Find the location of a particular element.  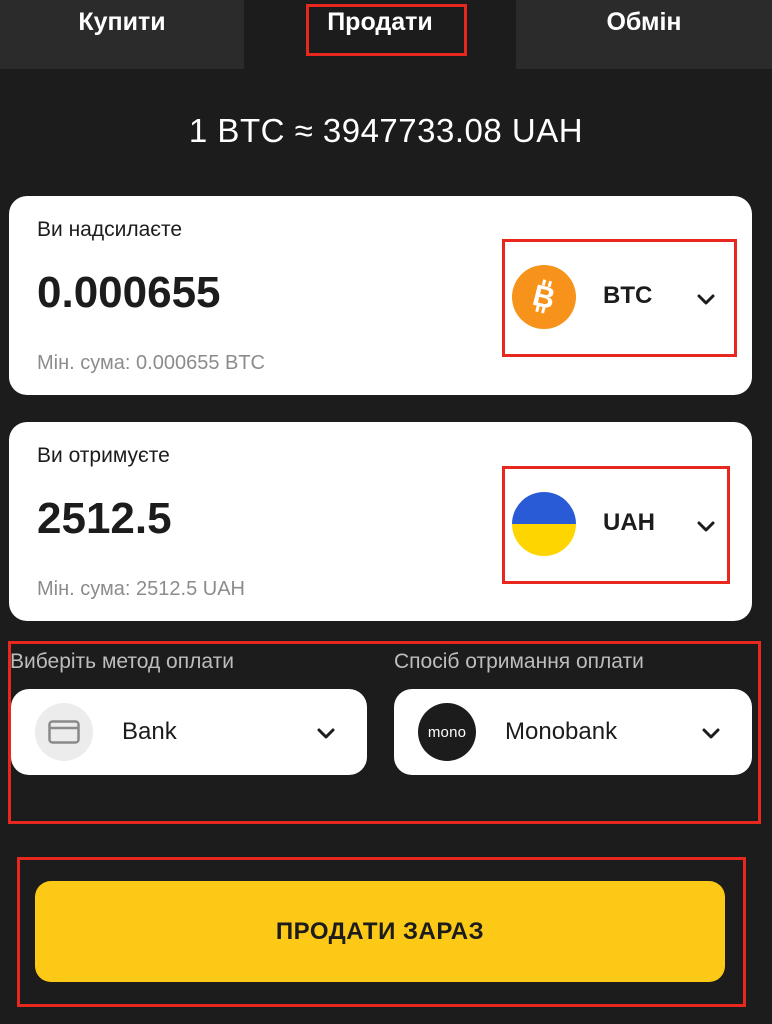

payout-method-select: mono Monobank is located at coordinates (573, 732).